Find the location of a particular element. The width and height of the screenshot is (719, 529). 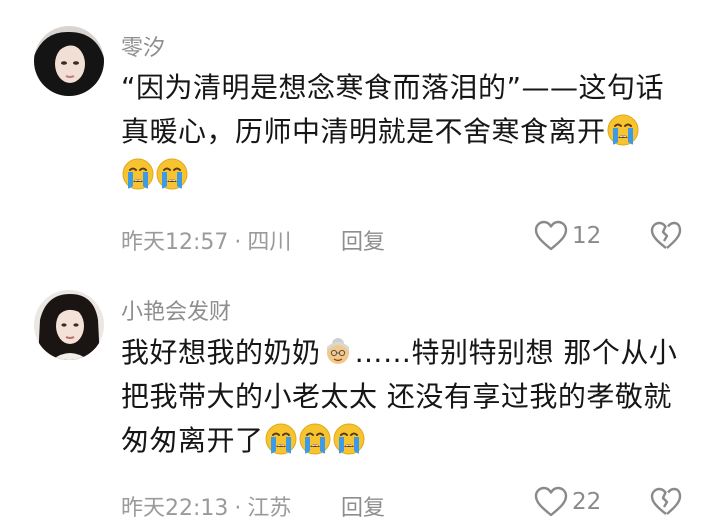

username: 小艳会发财 is located at coordinates (176, 310).